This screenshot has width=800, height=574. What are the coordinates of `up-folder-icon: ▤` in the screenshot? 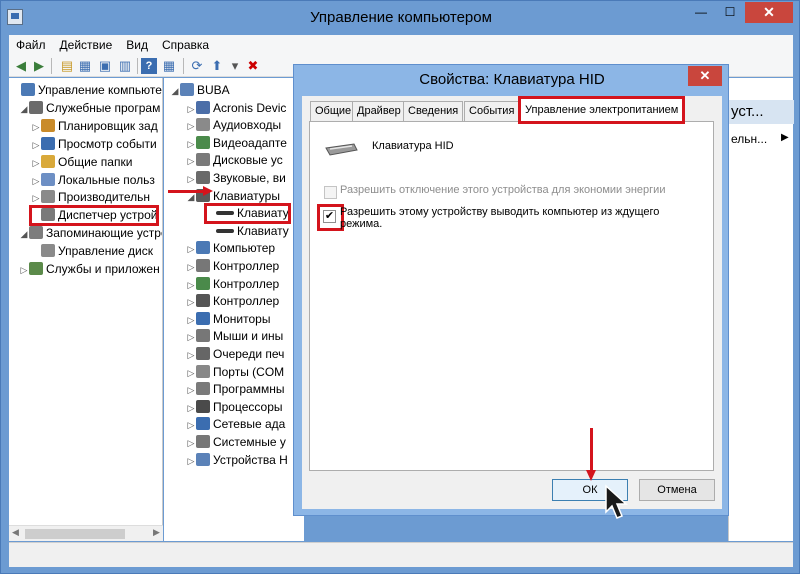 It's located at (67, 66).